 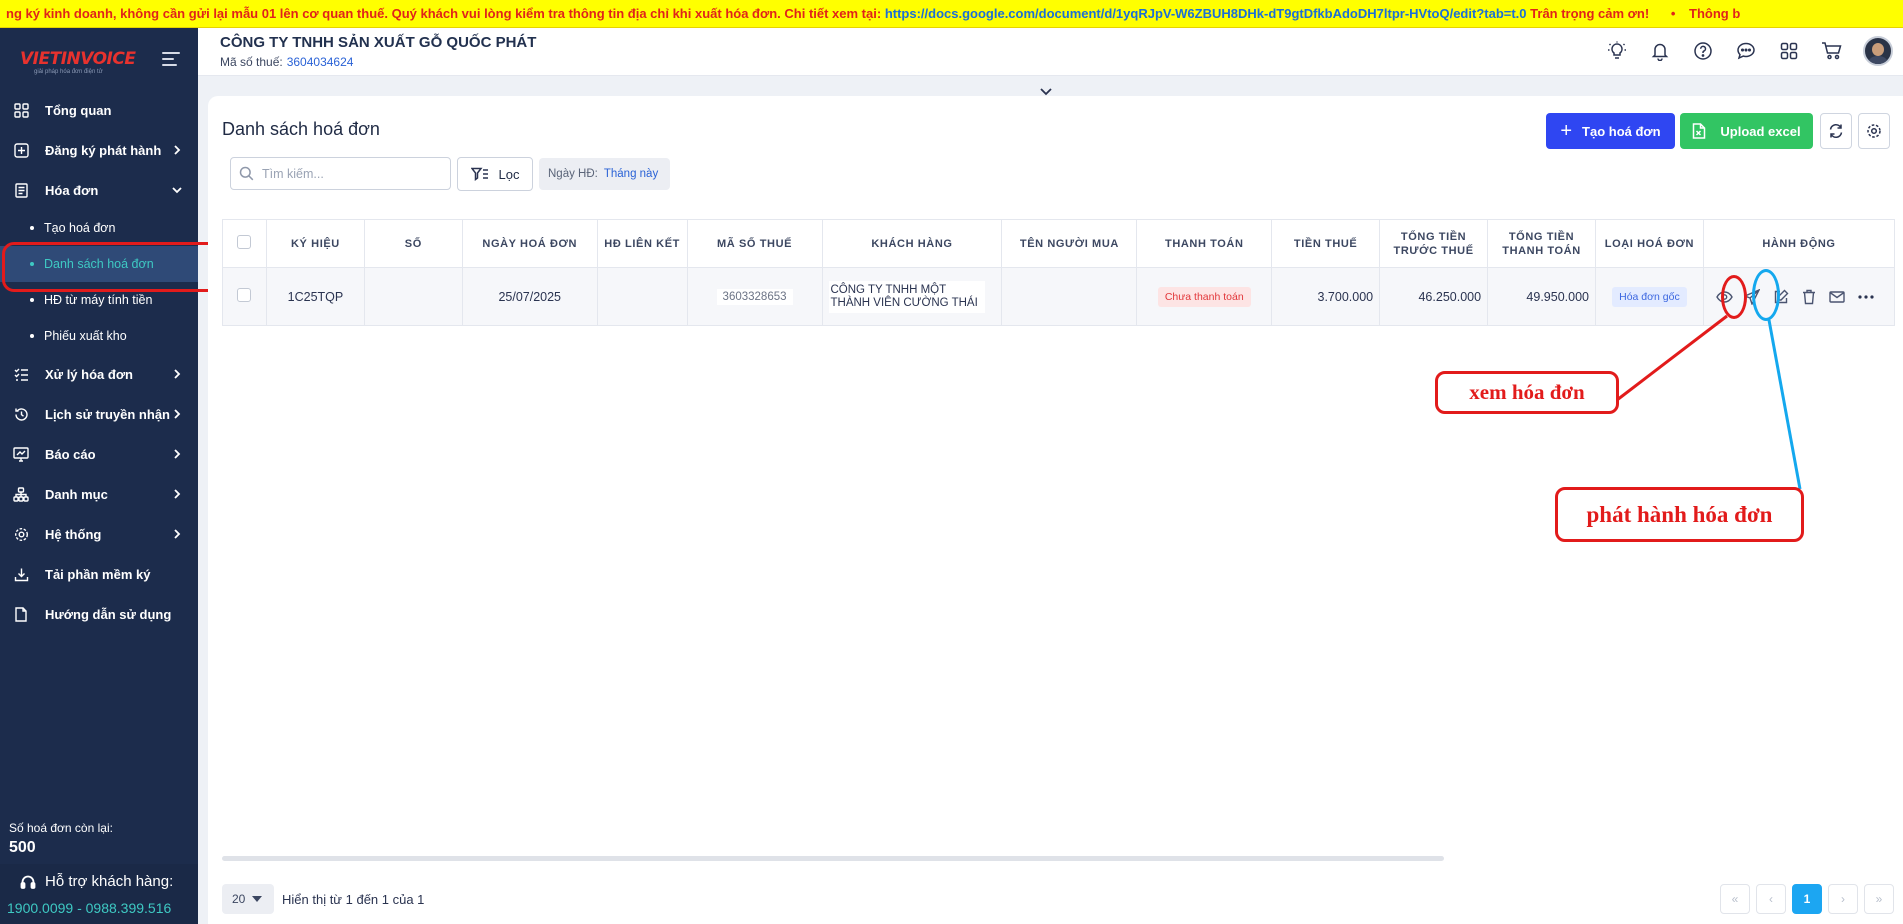 What do you see at coordinates (99, 534) in the screenshot?
I see `sidebar-item-system: Hệ thống` at bounding box center [99, 534].